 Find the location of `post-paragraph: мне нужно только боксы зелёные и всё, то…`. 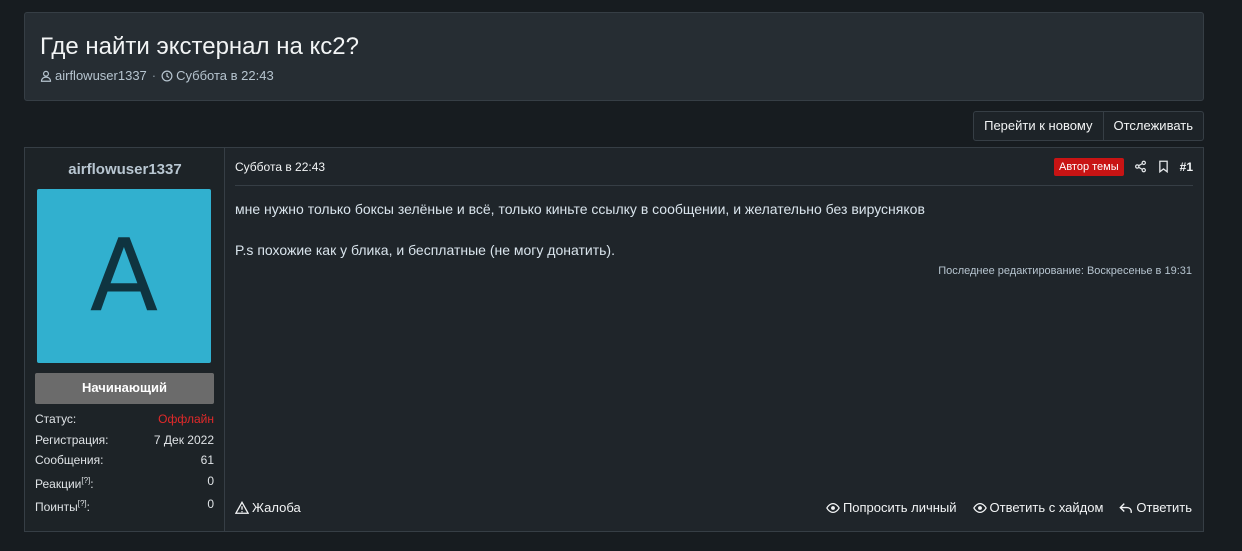

post-paragraph: мне нужно только боксы зелёные и всё, то… is located at coordinates (580, 209).